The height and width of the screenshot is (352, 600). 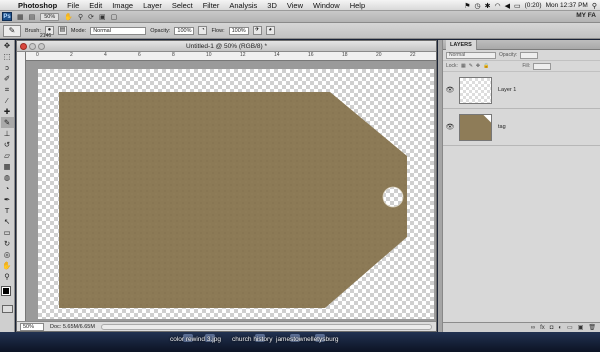 I want to click on menu-analysis: Analysis, so click(x=243, y=5).